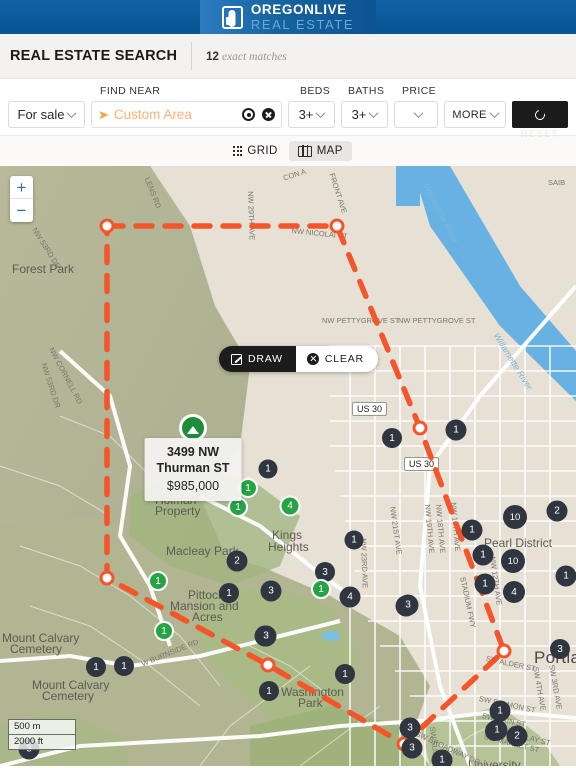 The width and height of the screenshot is (576, 768). Describe the element at coordinates (315, 91) in the screenshot. I see `label-beds: BEDS` at that location.